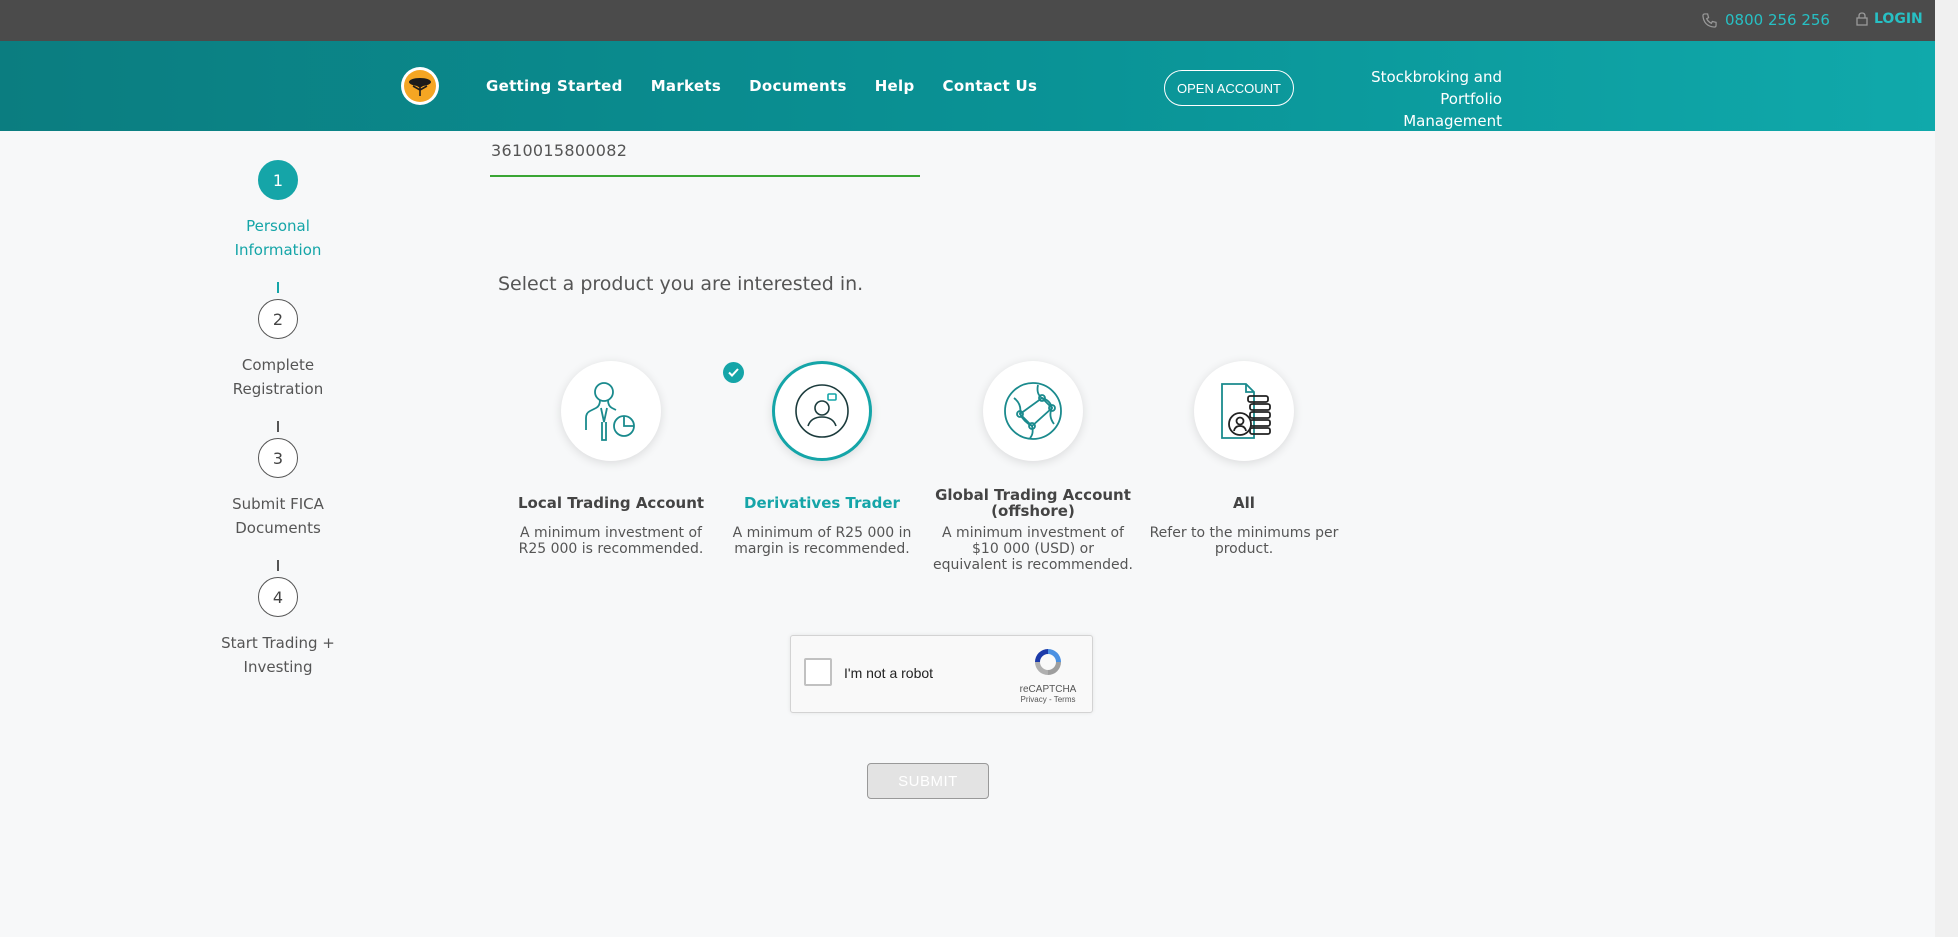  I want to click on globe-network-icon, so click(1033, 411).